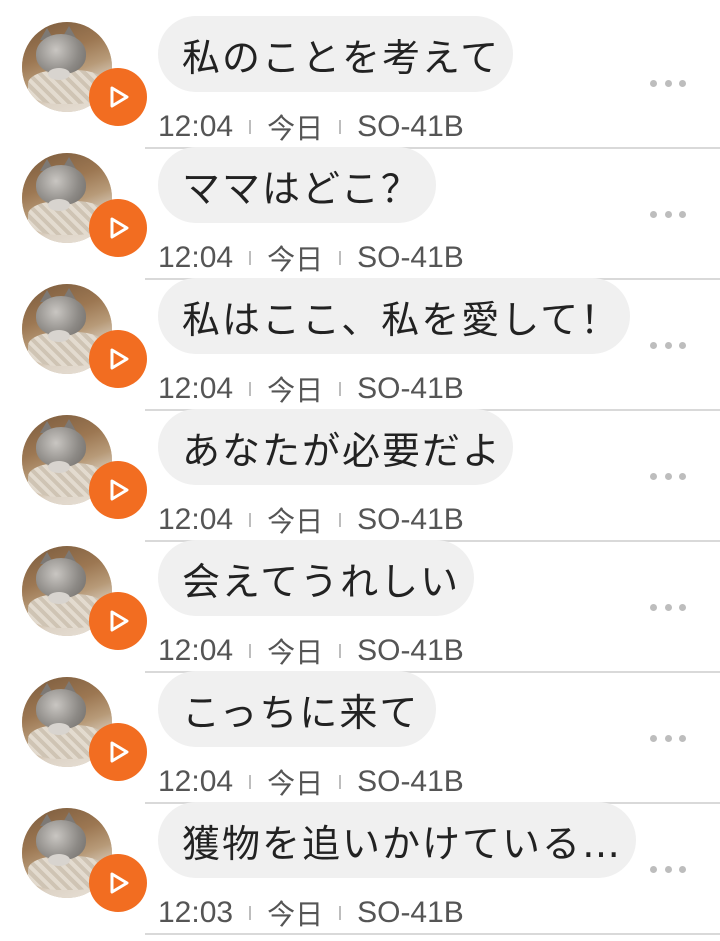  What do you see at coordinates (297, 709) in the screenshot?
I see `message-bubble: こっちに来て` at bounding box center [297, 709].